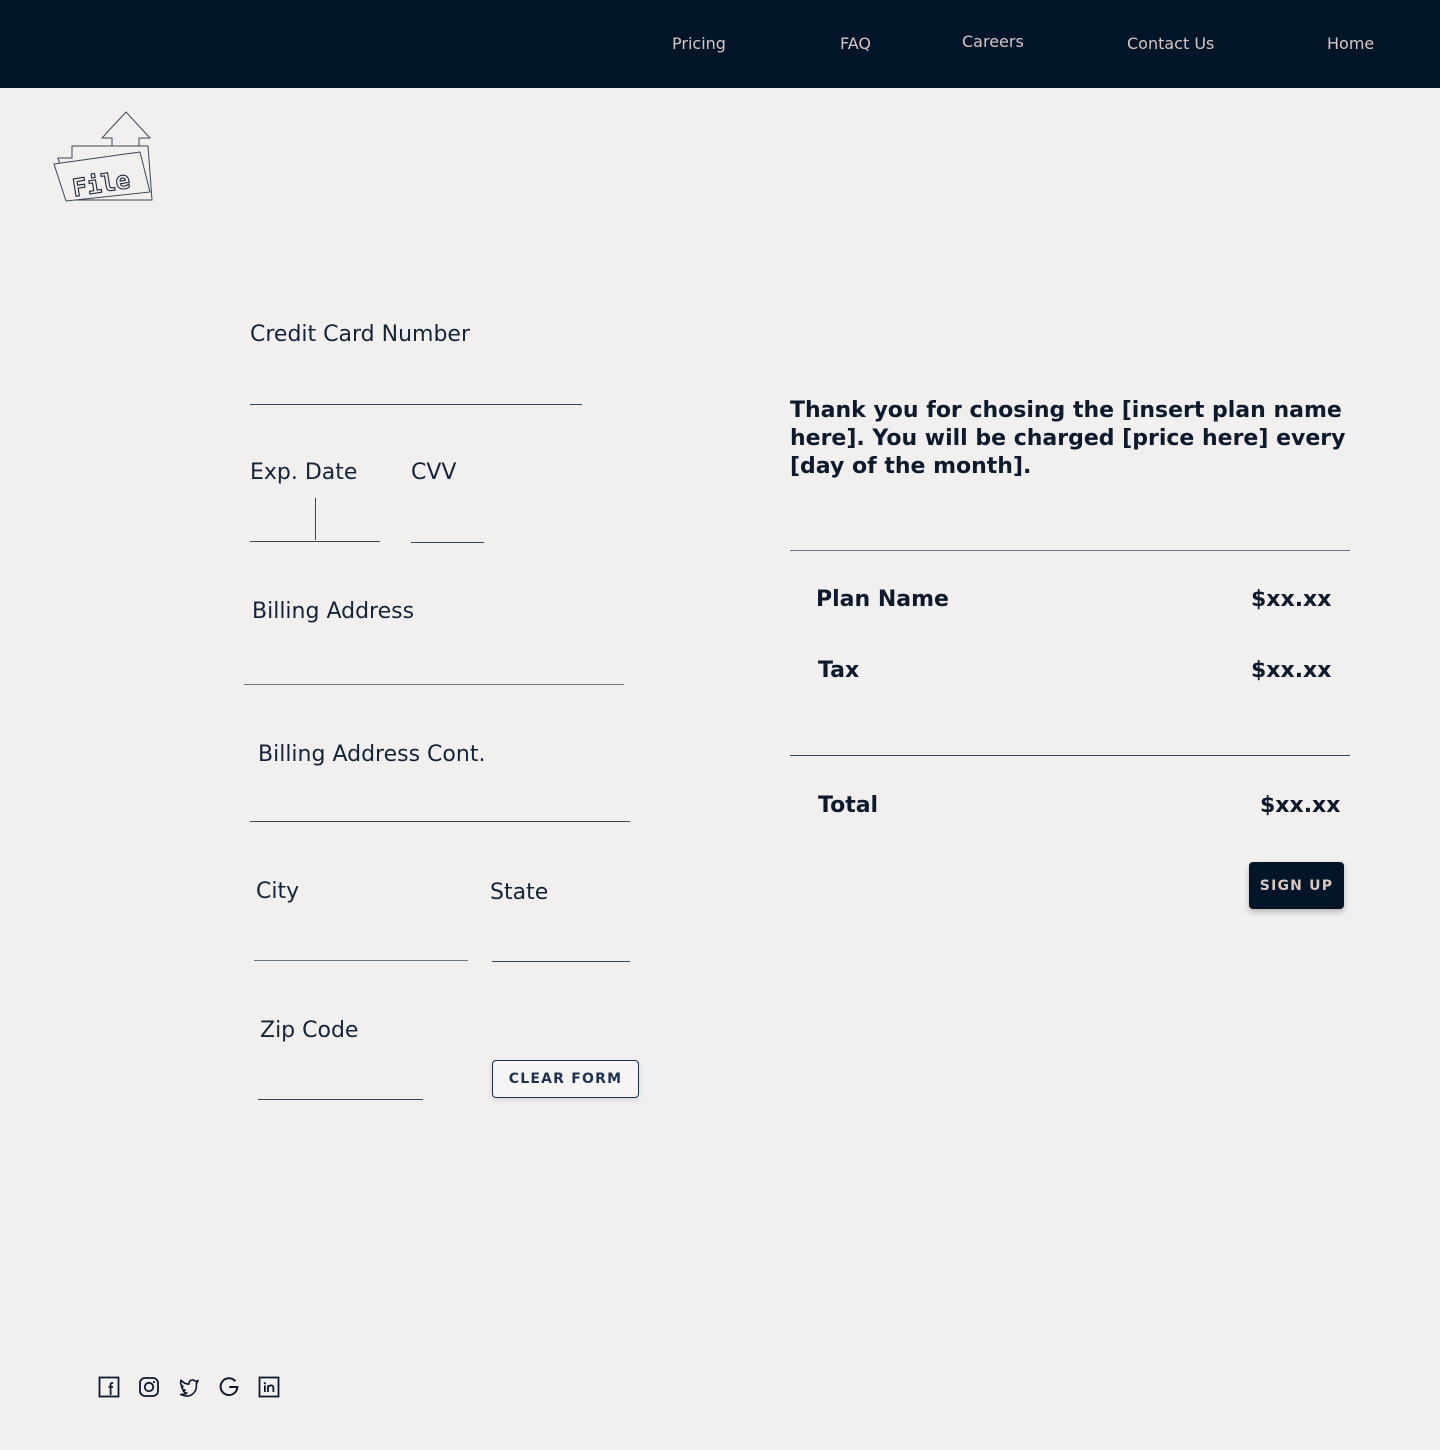  Describe the element at coordinates (1350, 43) in the screenshot. I see `nav-link-home: Home` at that location.